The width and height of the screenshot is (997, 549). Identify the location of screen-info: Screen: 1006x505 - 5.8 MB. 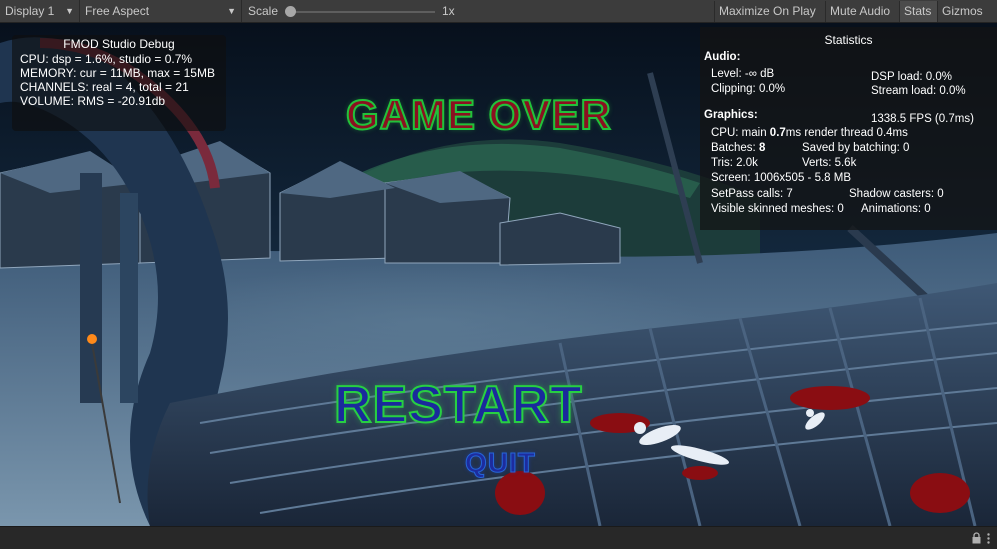
(781, 178).